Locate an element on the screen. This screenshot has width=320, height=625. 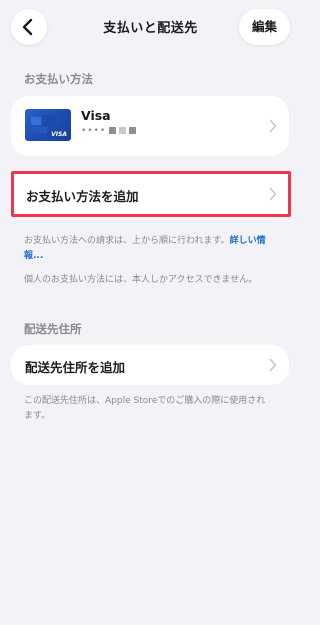
shipping-note: この配送先住所は、Apple Storeでのご購入の際に使用されます。 is located at coordinates (145, 408).